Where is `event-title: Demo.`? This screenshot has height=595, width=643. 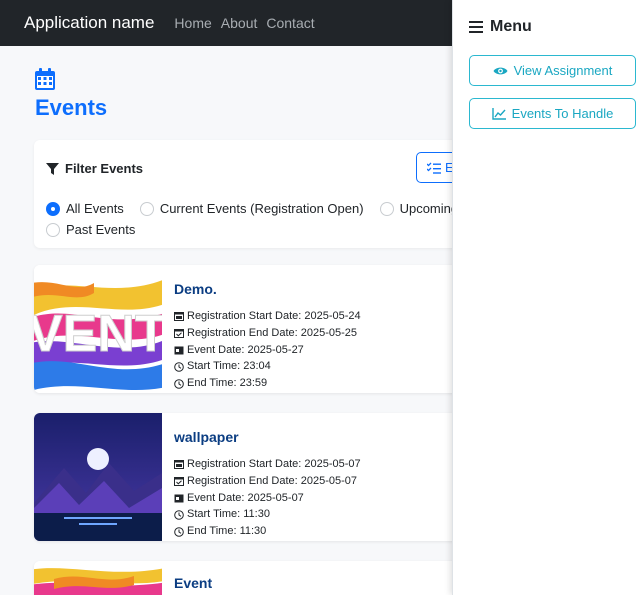 event-title: Demo. is located at coordinates (195, 289).